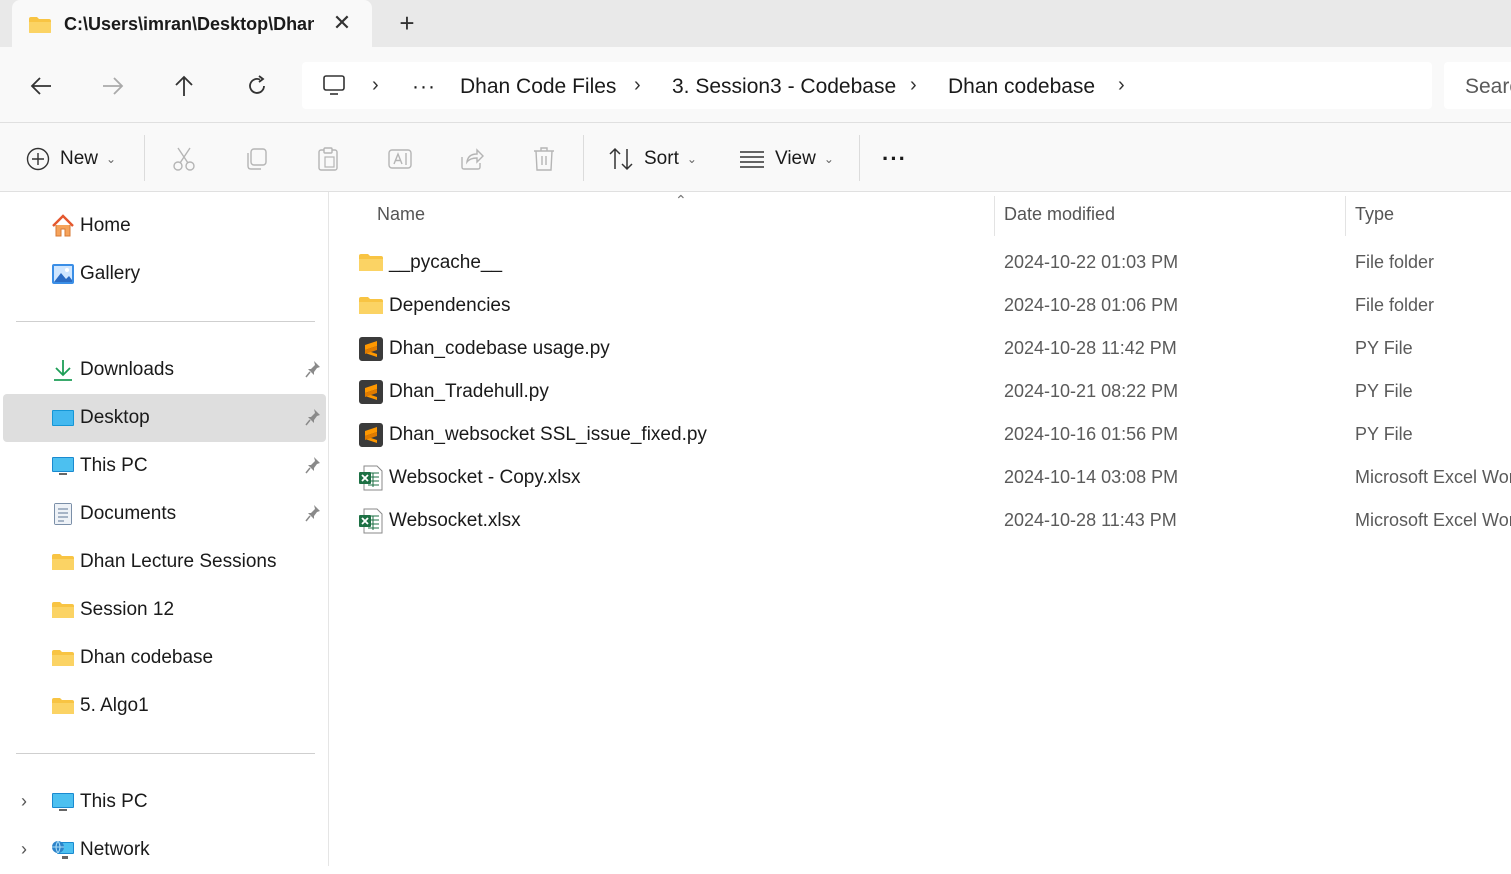  I want to click on search-placeholder: Search, so click(1488, 86).